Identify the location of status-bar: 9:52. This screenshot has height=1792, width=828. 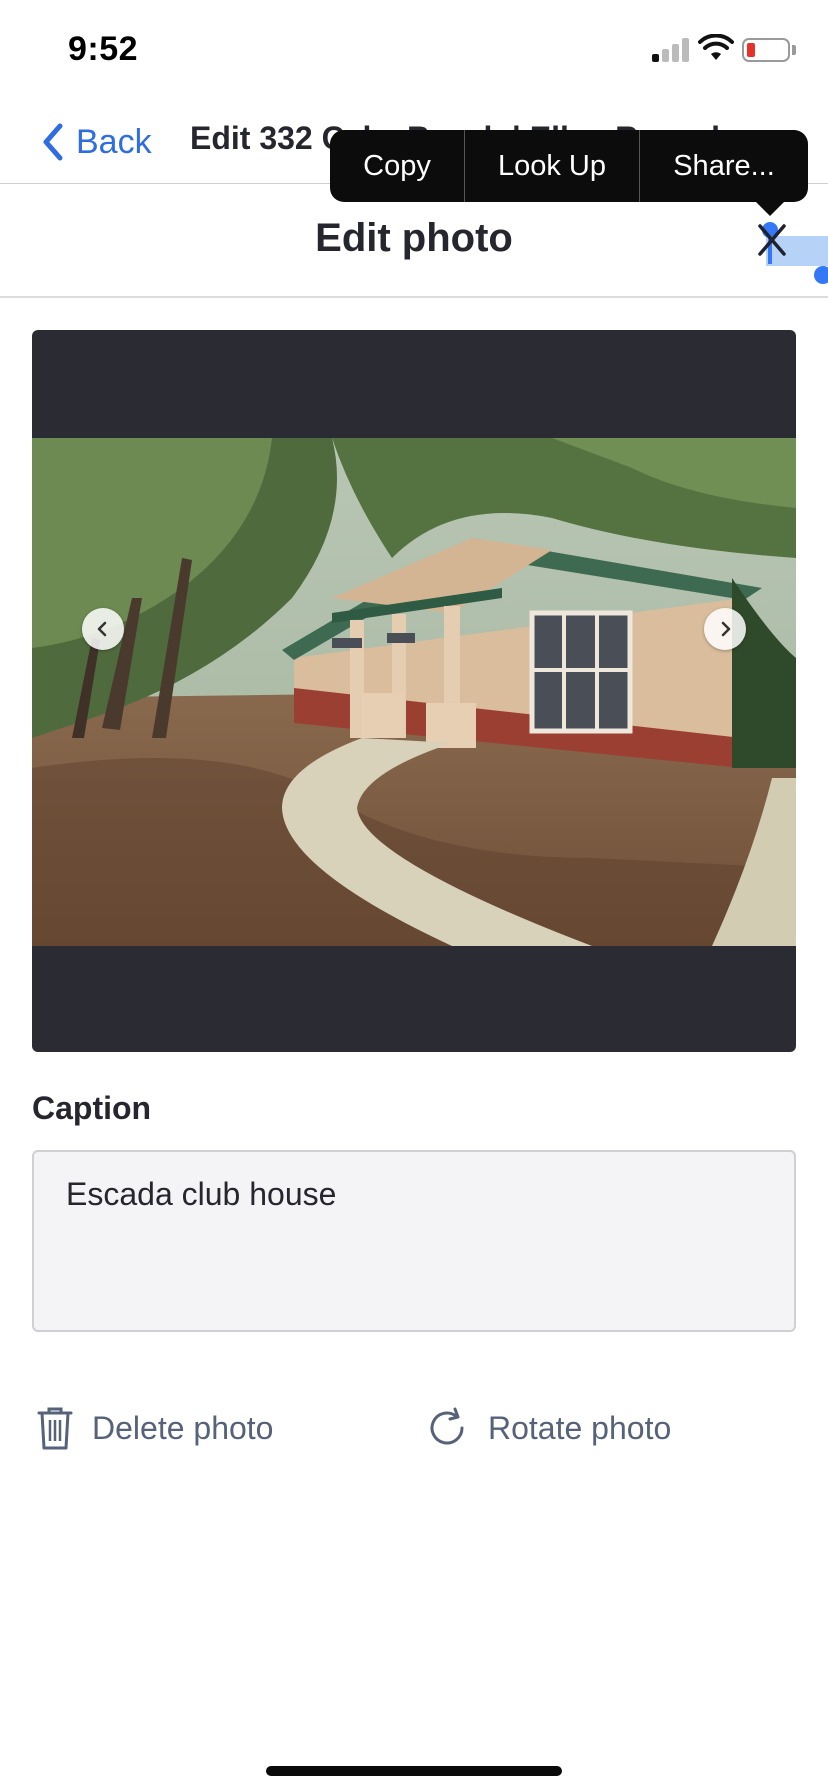
(414, 50).